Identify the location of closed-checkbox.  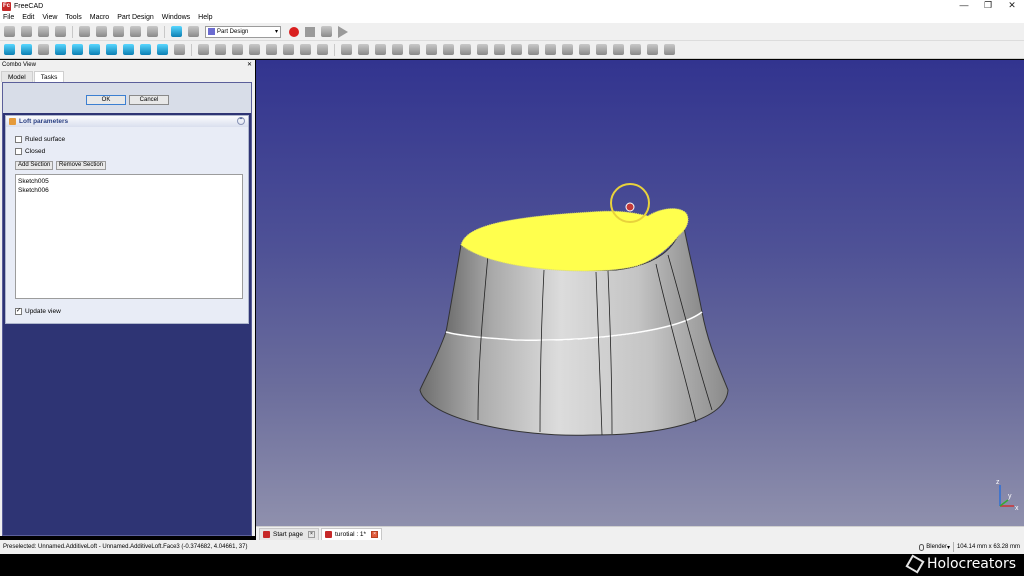
(18, 151).